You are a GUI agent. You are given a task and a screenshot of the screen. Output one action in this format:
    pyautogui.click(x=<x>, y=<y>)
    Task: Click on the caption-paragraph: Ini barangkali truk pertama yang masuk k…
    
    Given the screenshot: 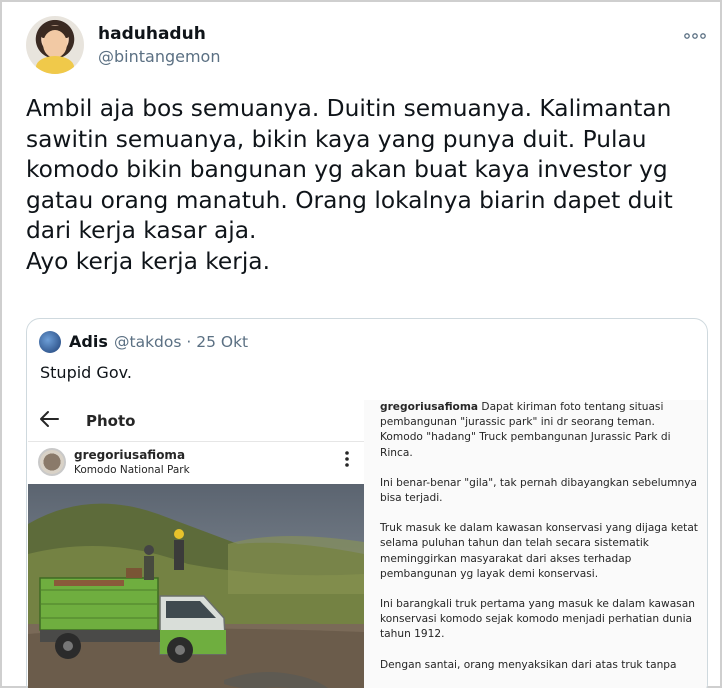 What is the action you would take?
    pyautogui.click(x=537, y=619)
    